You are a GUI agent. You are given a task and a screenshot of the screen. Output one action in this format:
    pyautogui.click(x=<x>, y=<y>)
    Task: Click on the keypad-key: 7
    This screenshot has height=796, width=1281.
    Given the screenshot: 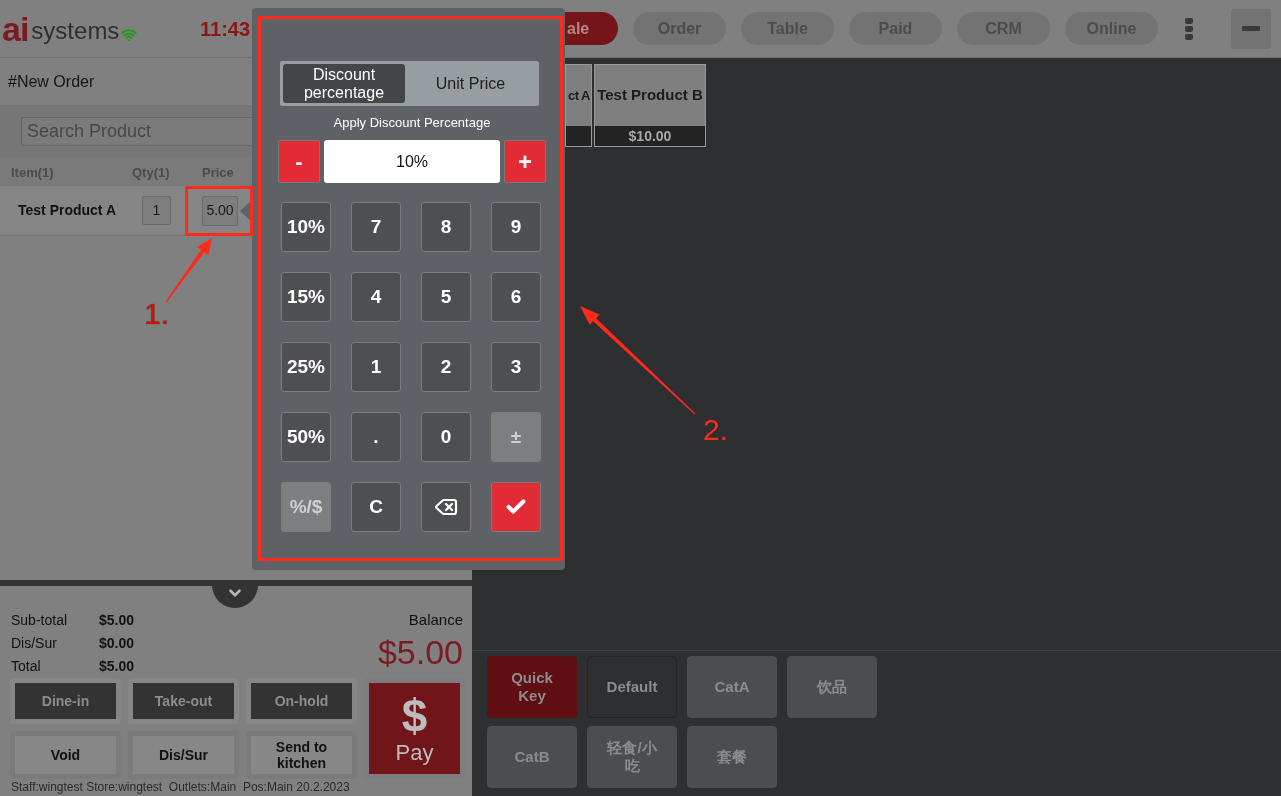 What is the action you would take?
    pyautogui.click(x=376, y=227)
    